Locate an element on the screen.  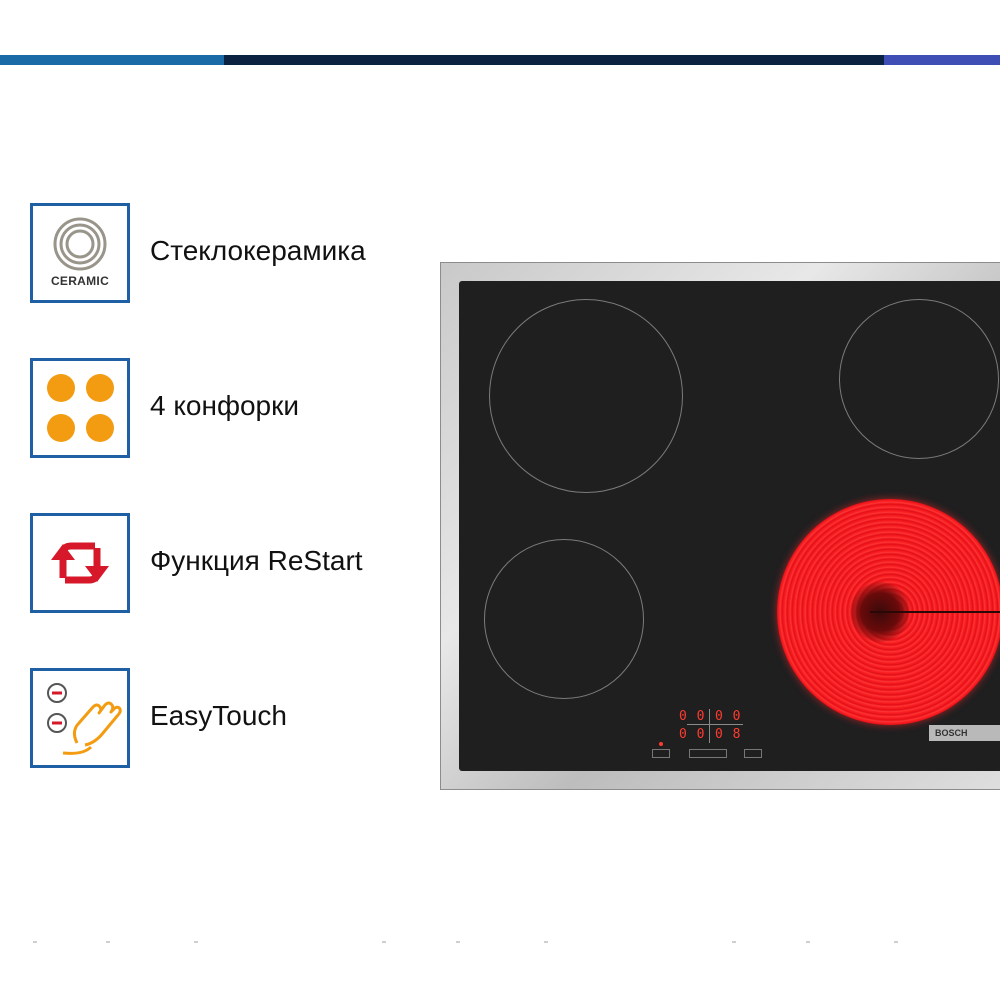
brand-logo-plate: BOSCH is located at coordinates (964, 733).